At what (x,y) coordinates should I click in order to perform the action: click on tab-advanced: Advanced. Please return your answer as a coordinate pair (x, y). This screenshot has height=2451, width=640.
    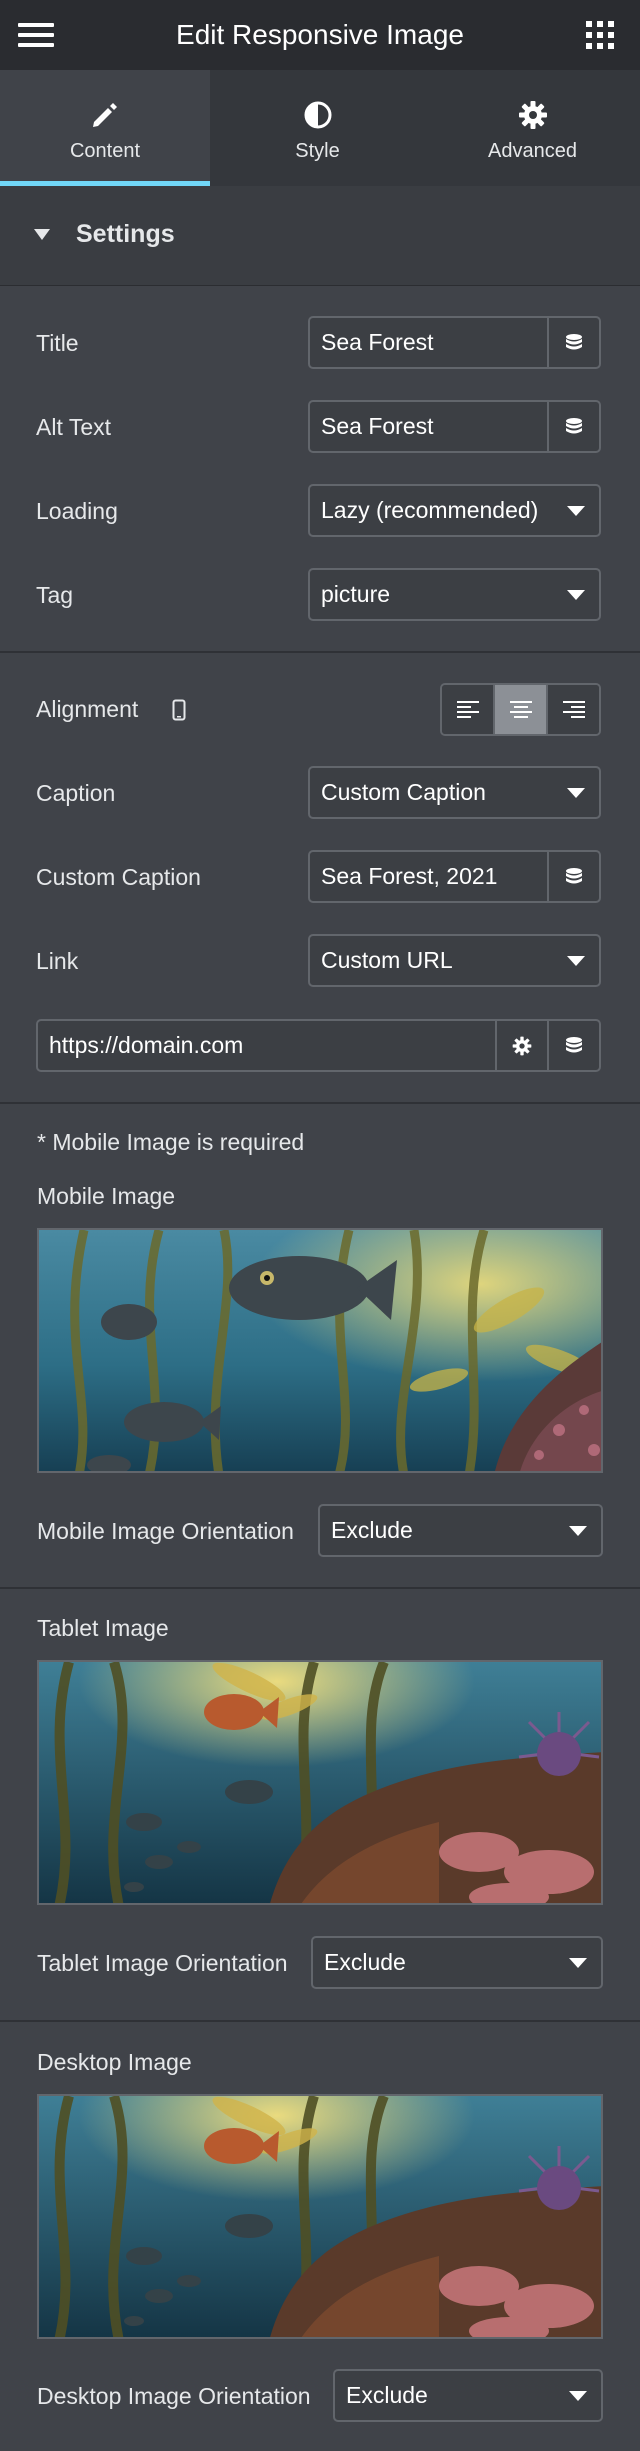
    Looking at the image, I should click on (532, 128).